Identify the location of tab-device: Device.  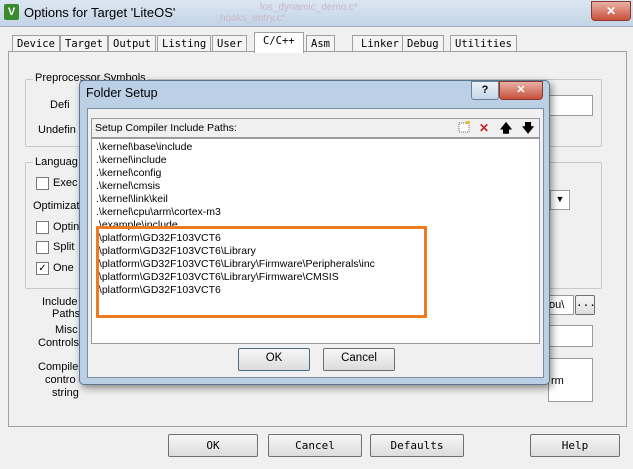
(36, 43).